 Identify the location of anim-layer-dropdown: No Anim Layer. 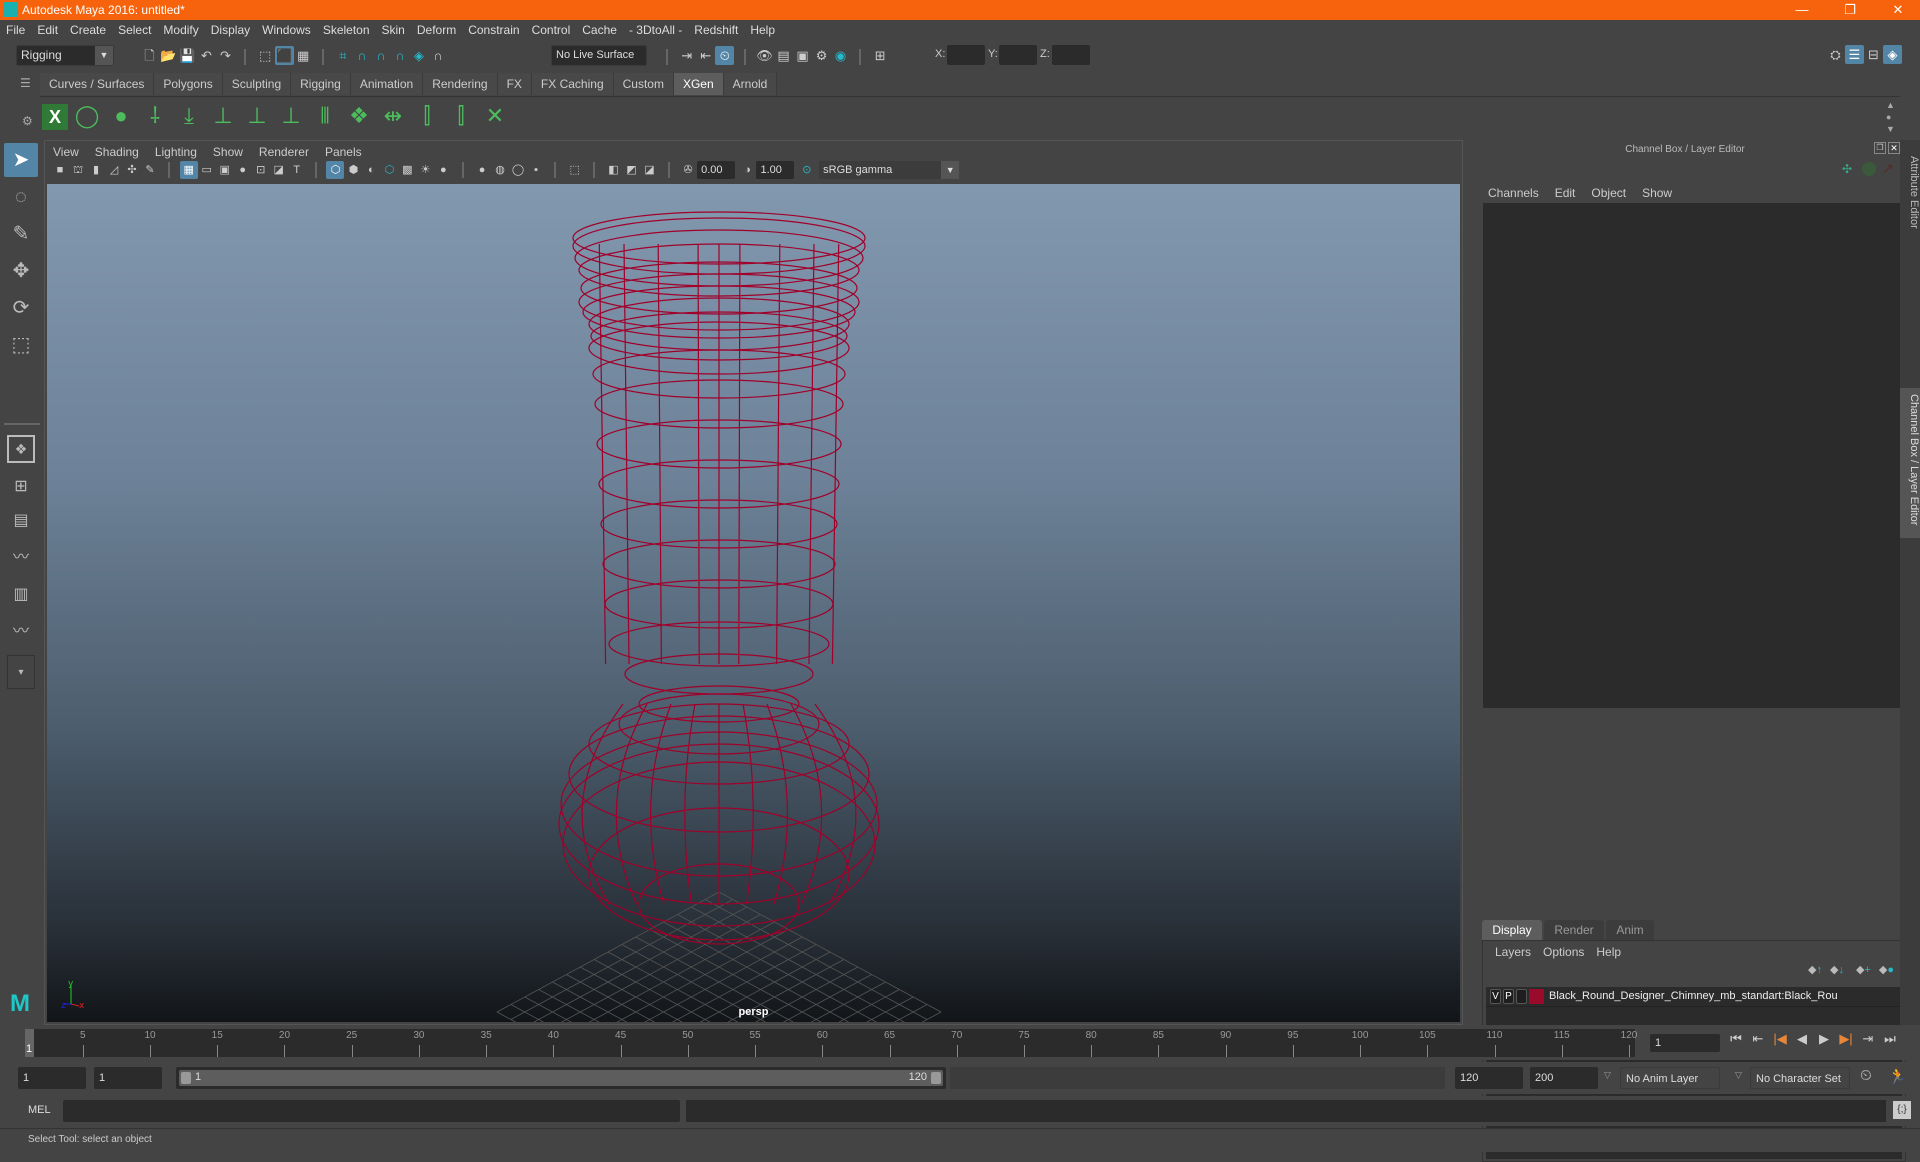
(1670, 1078).